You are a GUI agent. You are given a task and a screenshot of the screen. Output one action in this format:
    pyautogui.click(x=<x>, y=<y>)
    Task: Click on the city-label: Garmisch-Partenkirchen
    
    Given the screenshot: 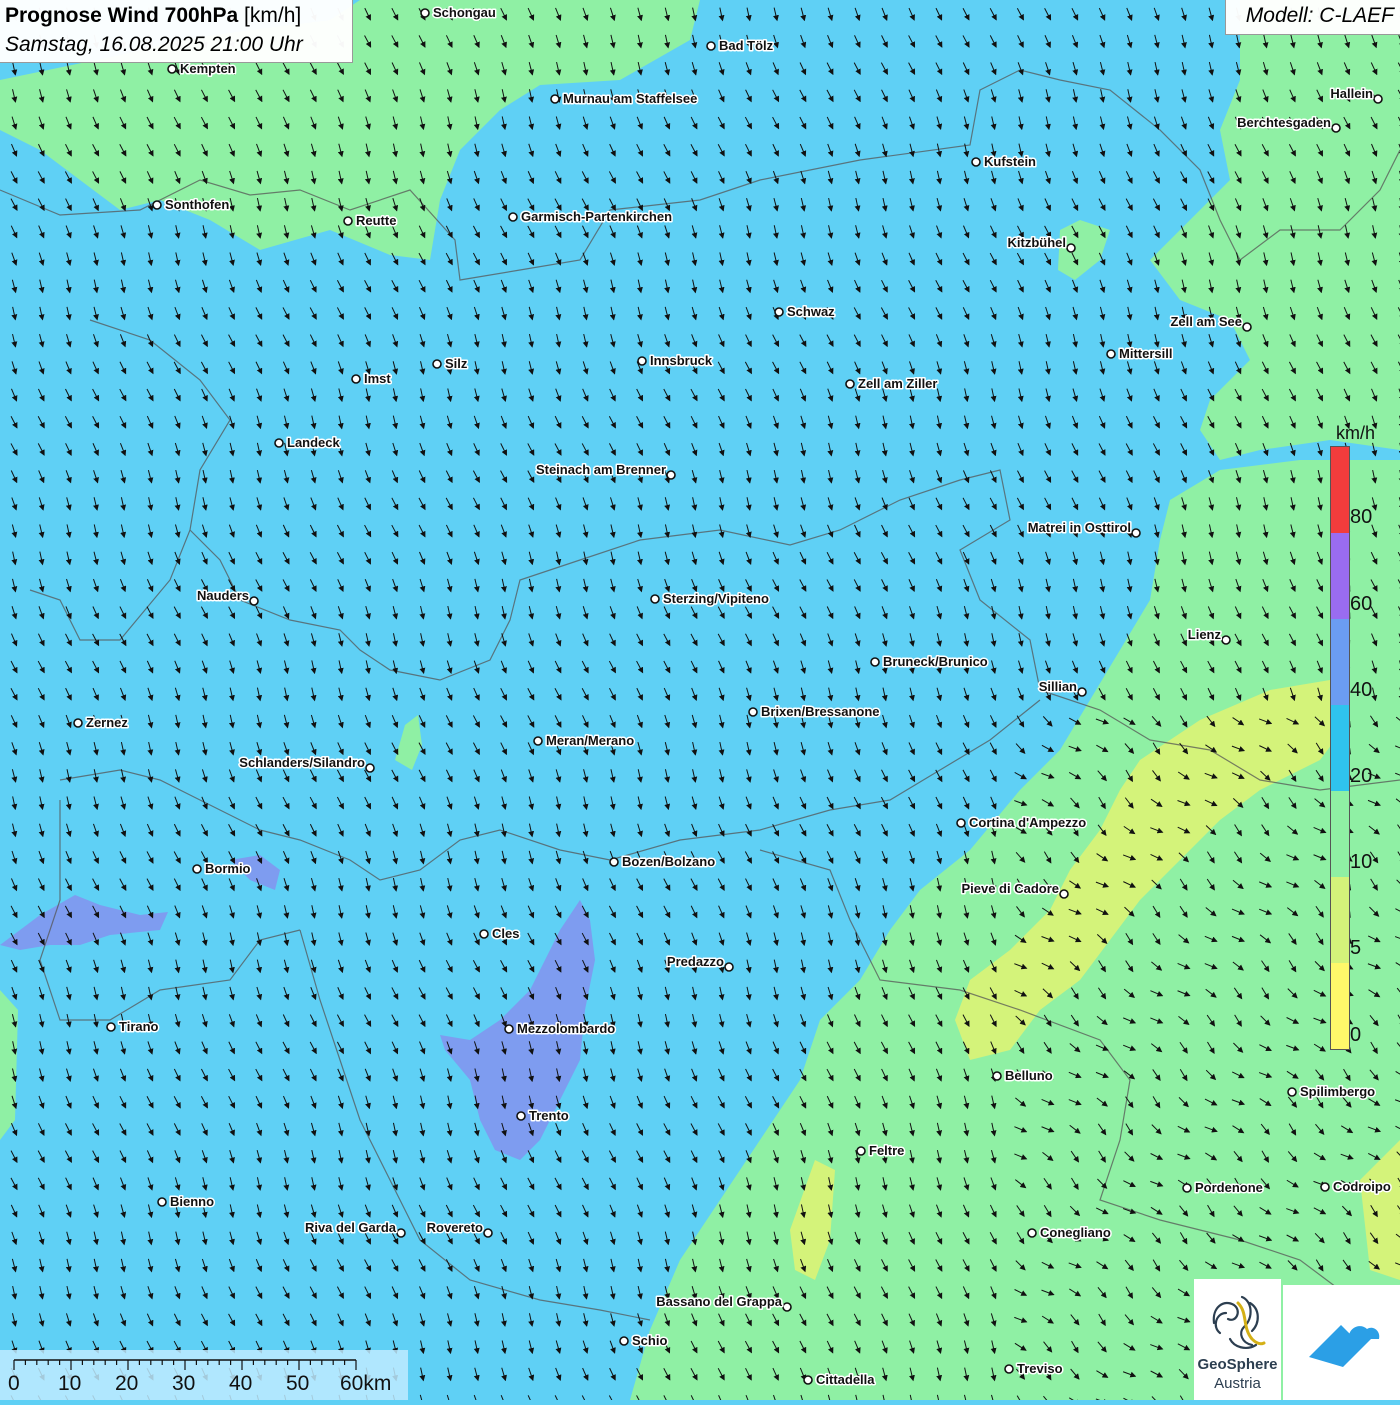 What is the action you would take?
    pyautogui.click(x=596, y=216)
    